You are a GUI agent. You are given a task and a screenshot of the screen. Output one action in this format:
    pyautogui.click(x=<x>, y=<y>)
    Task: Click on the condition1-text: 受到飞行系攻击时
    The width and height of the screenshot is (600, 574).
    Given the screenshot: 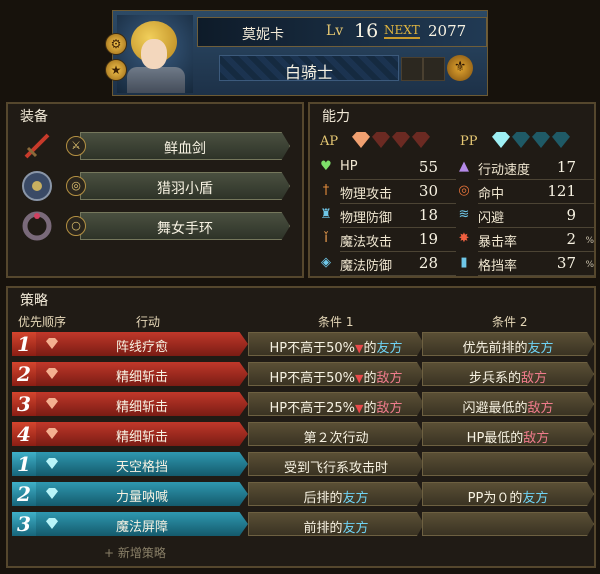 What is the action you would take?
    pyautogui.click(x=336, y=466)
    